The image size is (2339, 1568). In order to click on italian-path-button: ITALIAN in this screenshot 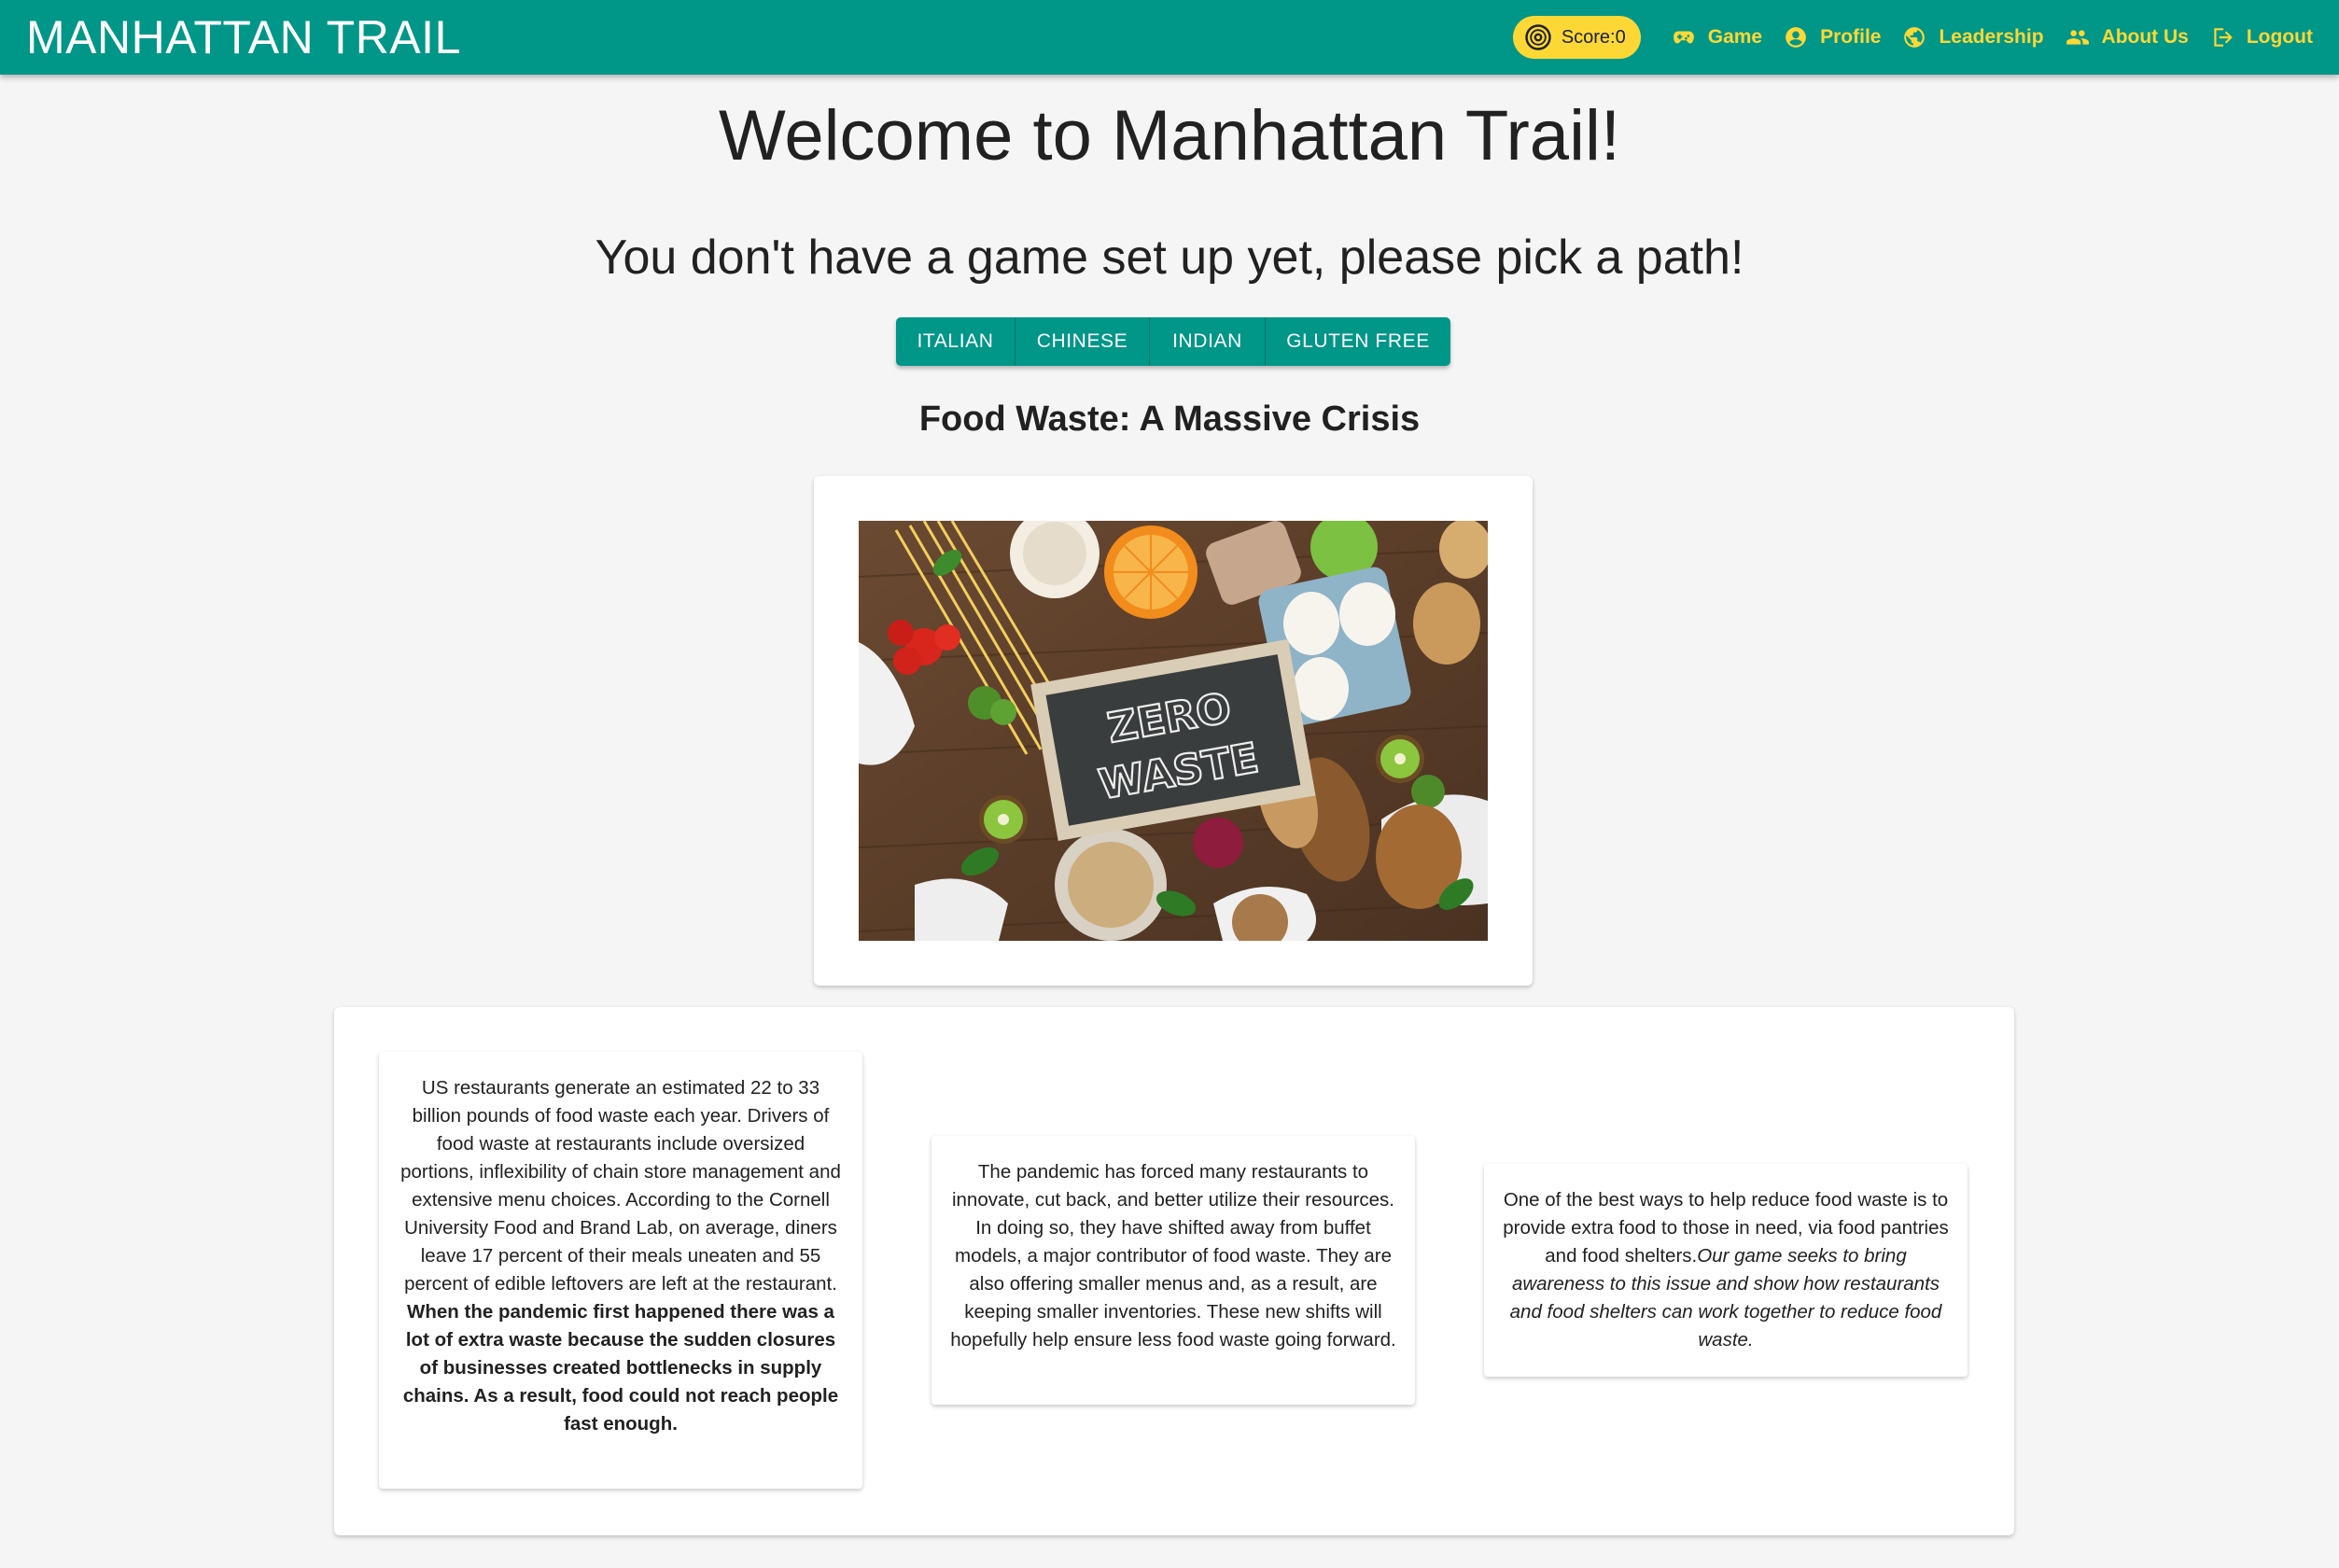, I will do `click(956, 341)`.